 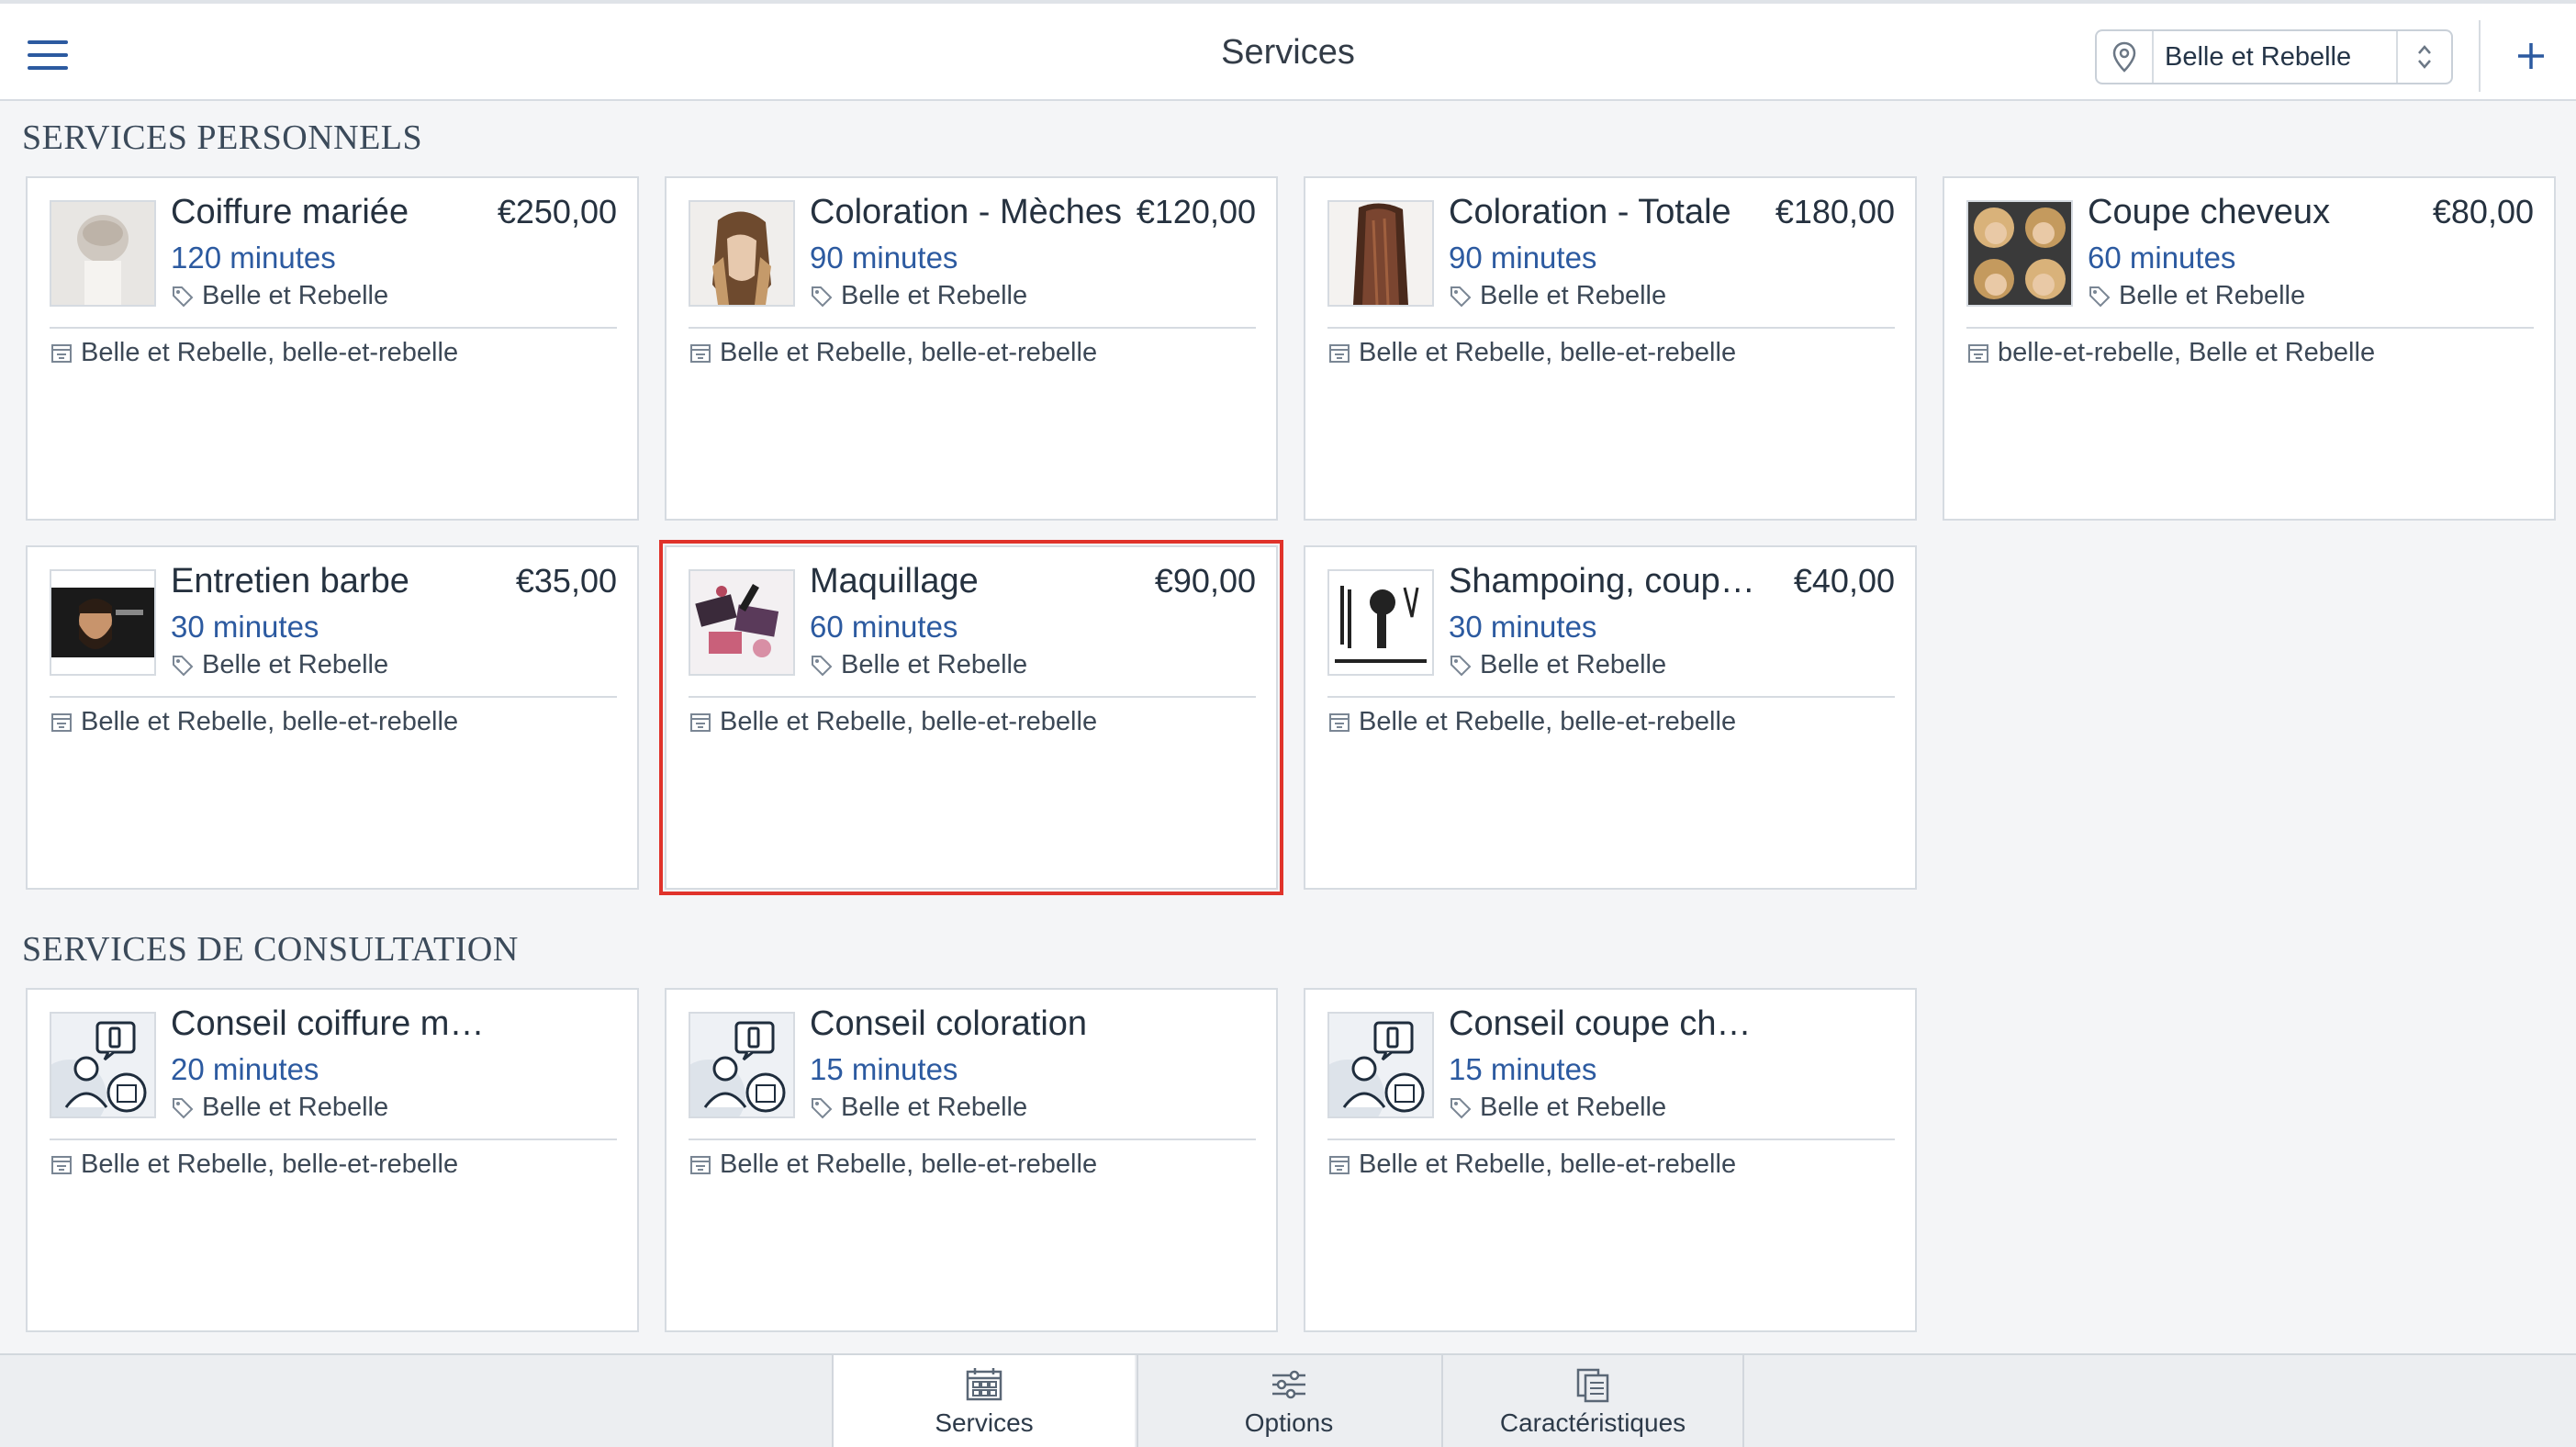 I want to click on bottom-tab-bar: Services Options Caractéristiques, so click(x=1288, y=1400).